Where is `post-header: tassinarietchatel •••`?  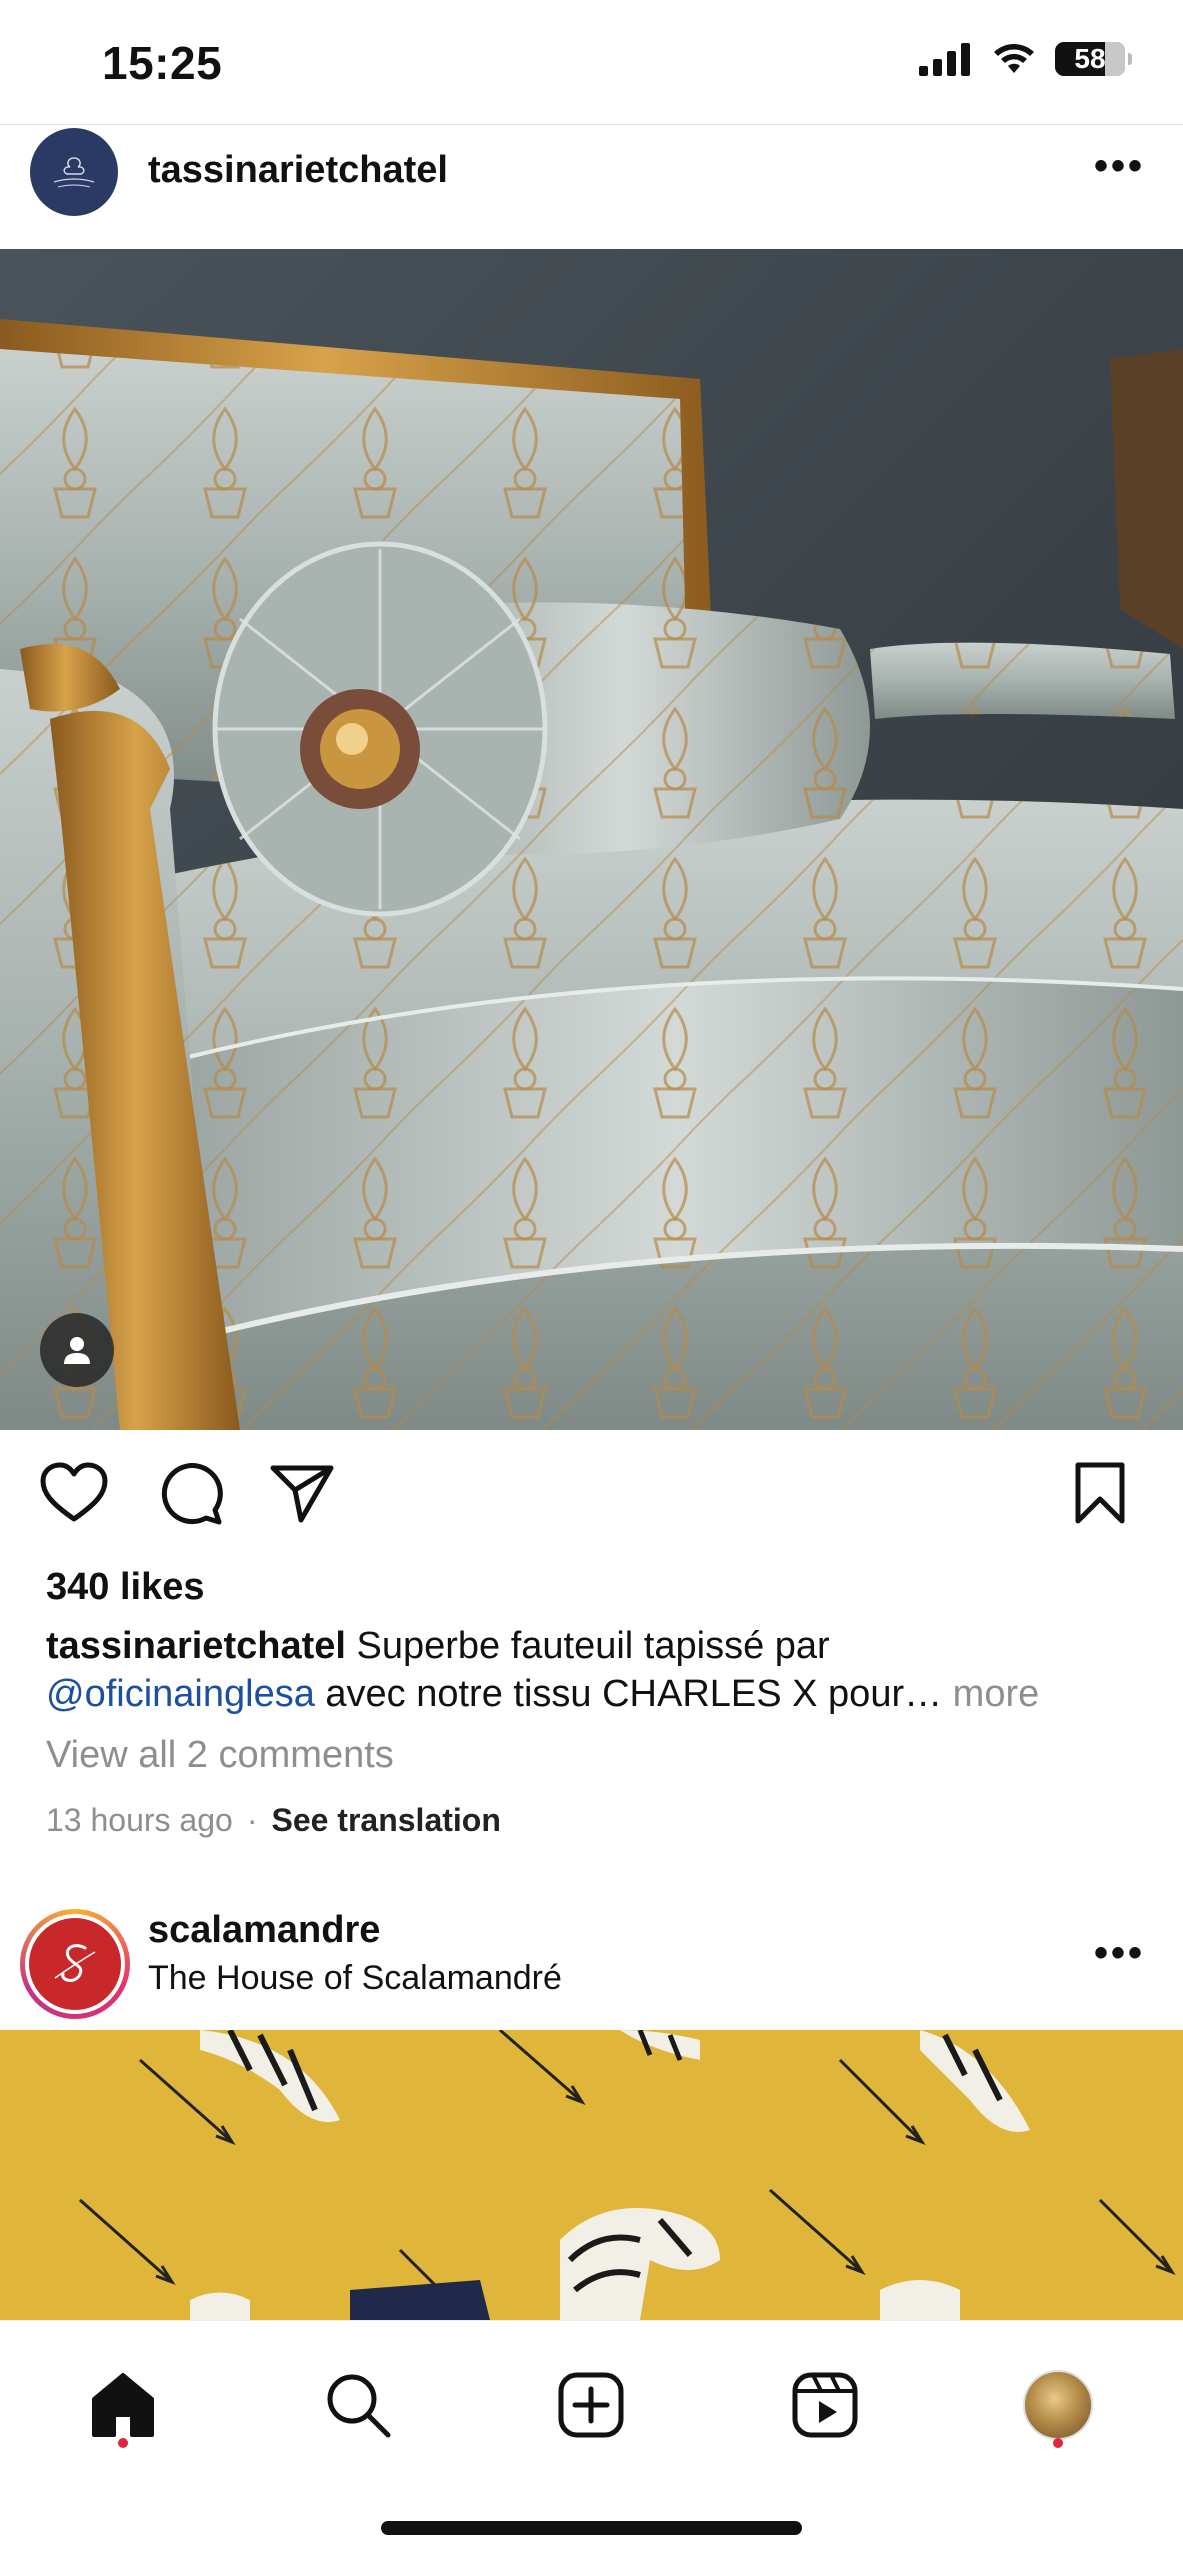
post-header: tassinarietchatel ••• is located at coordinates (591, 172).